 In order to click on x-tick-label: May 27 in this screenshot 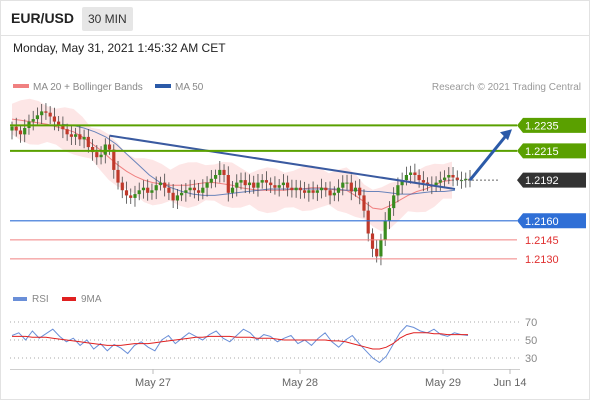, I will do `click(153, 383)`.